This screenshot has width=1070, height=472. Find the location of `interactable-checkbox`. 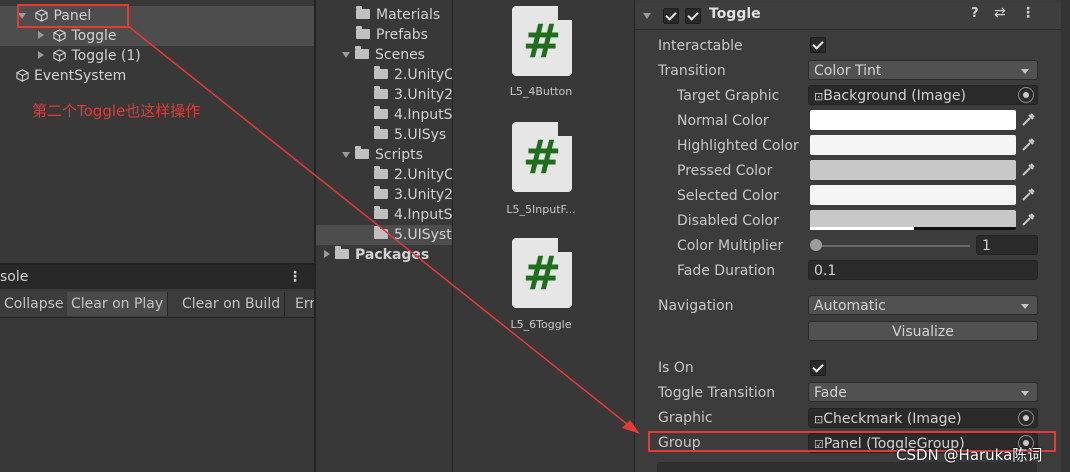

interactable-checkbox is located at coordinates (818, 45).